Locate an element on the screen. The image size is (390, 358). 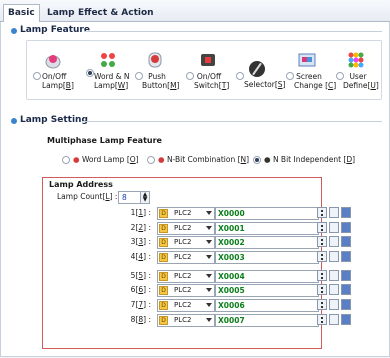
lamp-address-row: 3[3] : D PLC2 X0002 is located at coordinates (197, 242).